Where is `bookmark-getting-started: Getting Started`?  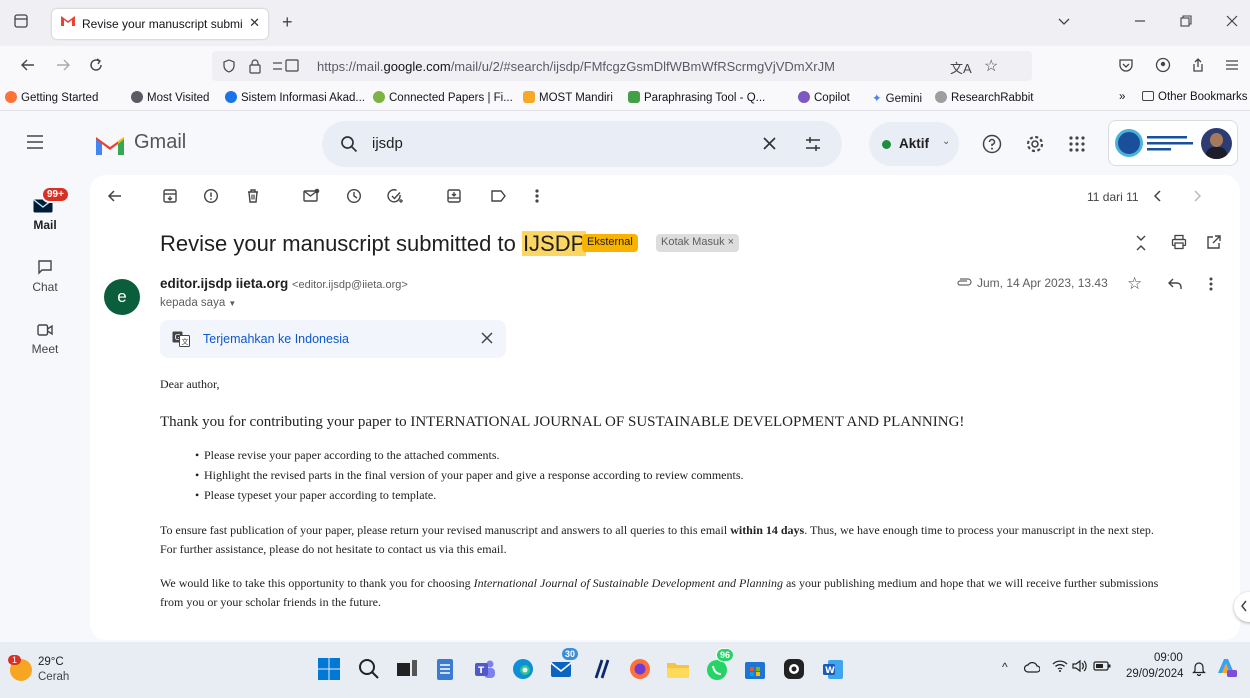
bookmark-getting-started: Getting Started is located at coordinates (51, 97).